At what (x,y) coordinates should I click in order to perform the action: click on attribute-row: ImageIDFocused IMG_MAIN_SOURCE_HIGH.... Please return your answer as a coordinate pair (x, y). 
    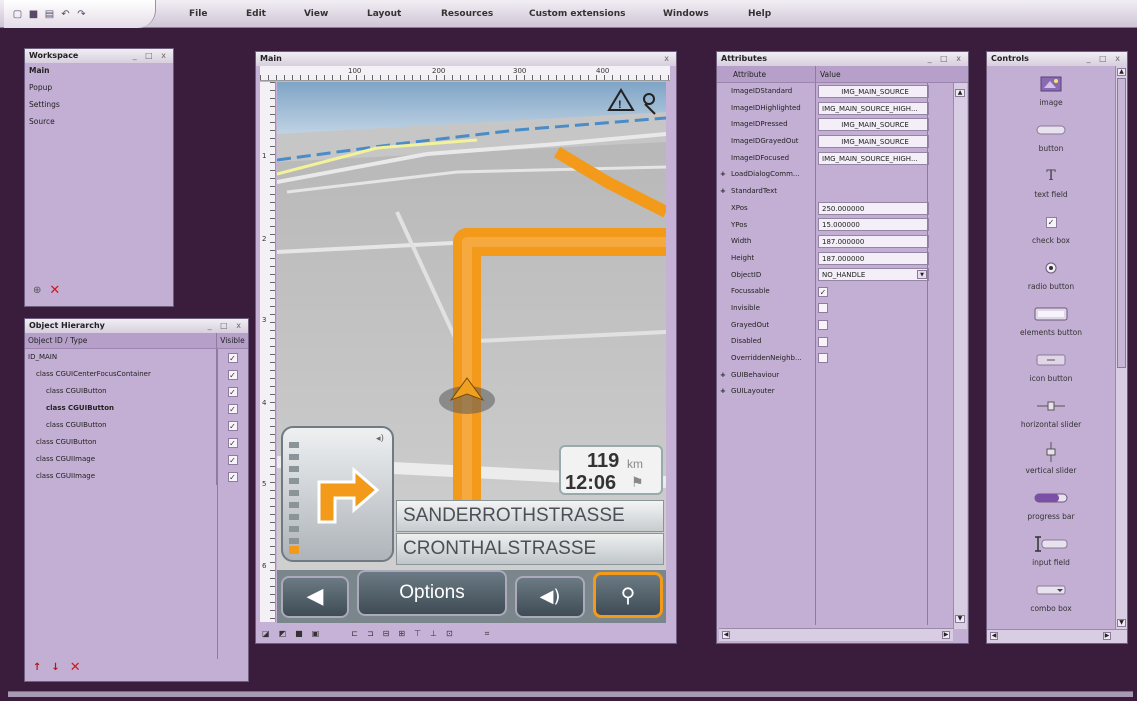
    Looking at the image, I should click on (842, 158).